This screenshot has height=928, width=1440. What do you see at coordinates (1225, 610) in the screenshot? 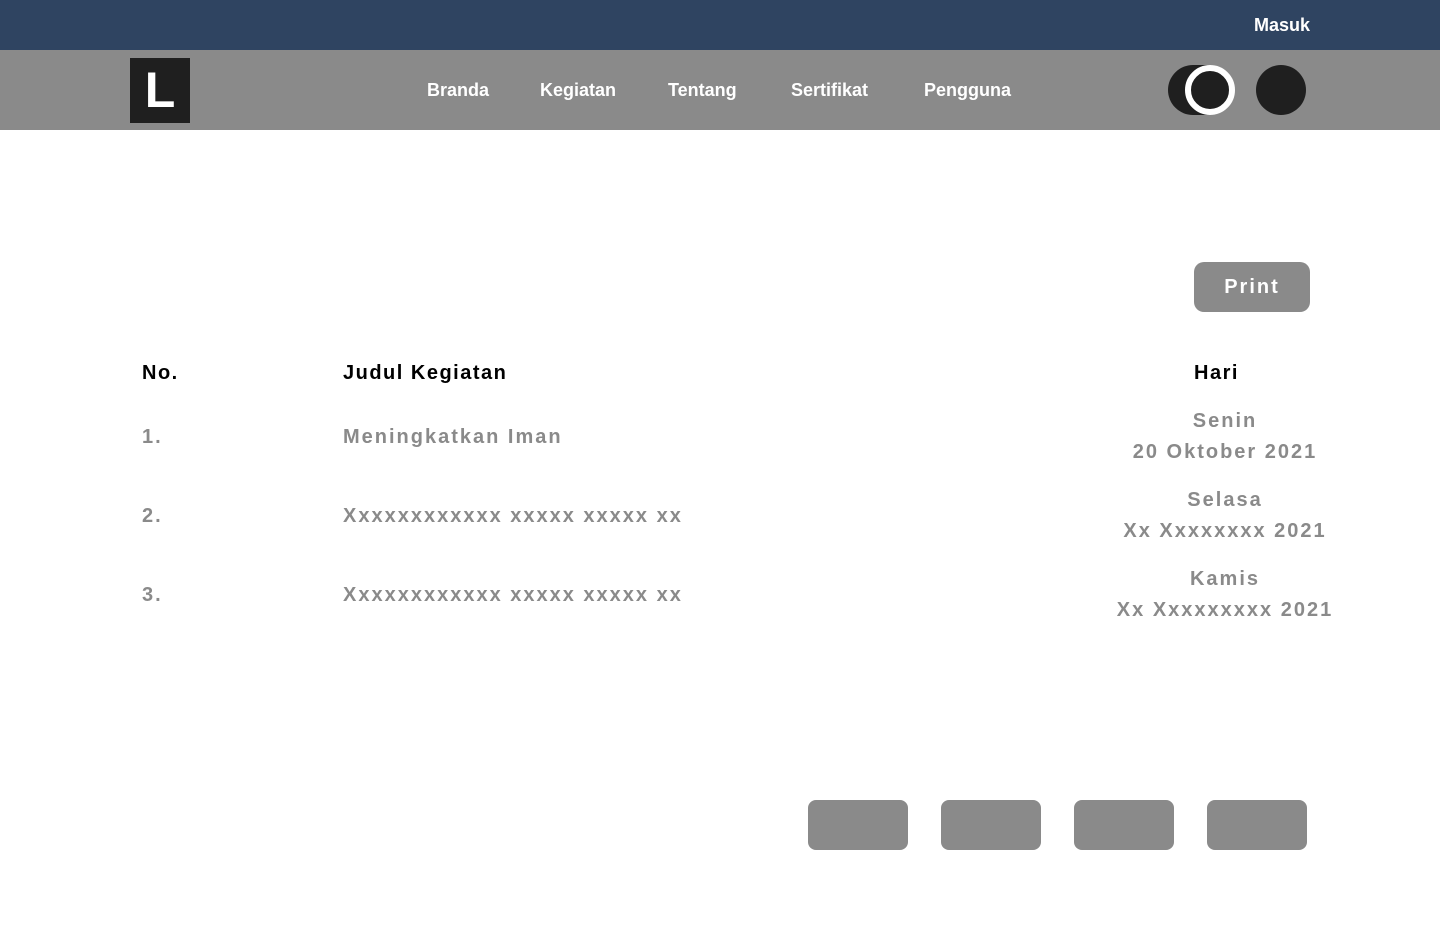
I see `row-date: Xx Xxxxxxxxx 2021` at bounding box center [1225, 610].